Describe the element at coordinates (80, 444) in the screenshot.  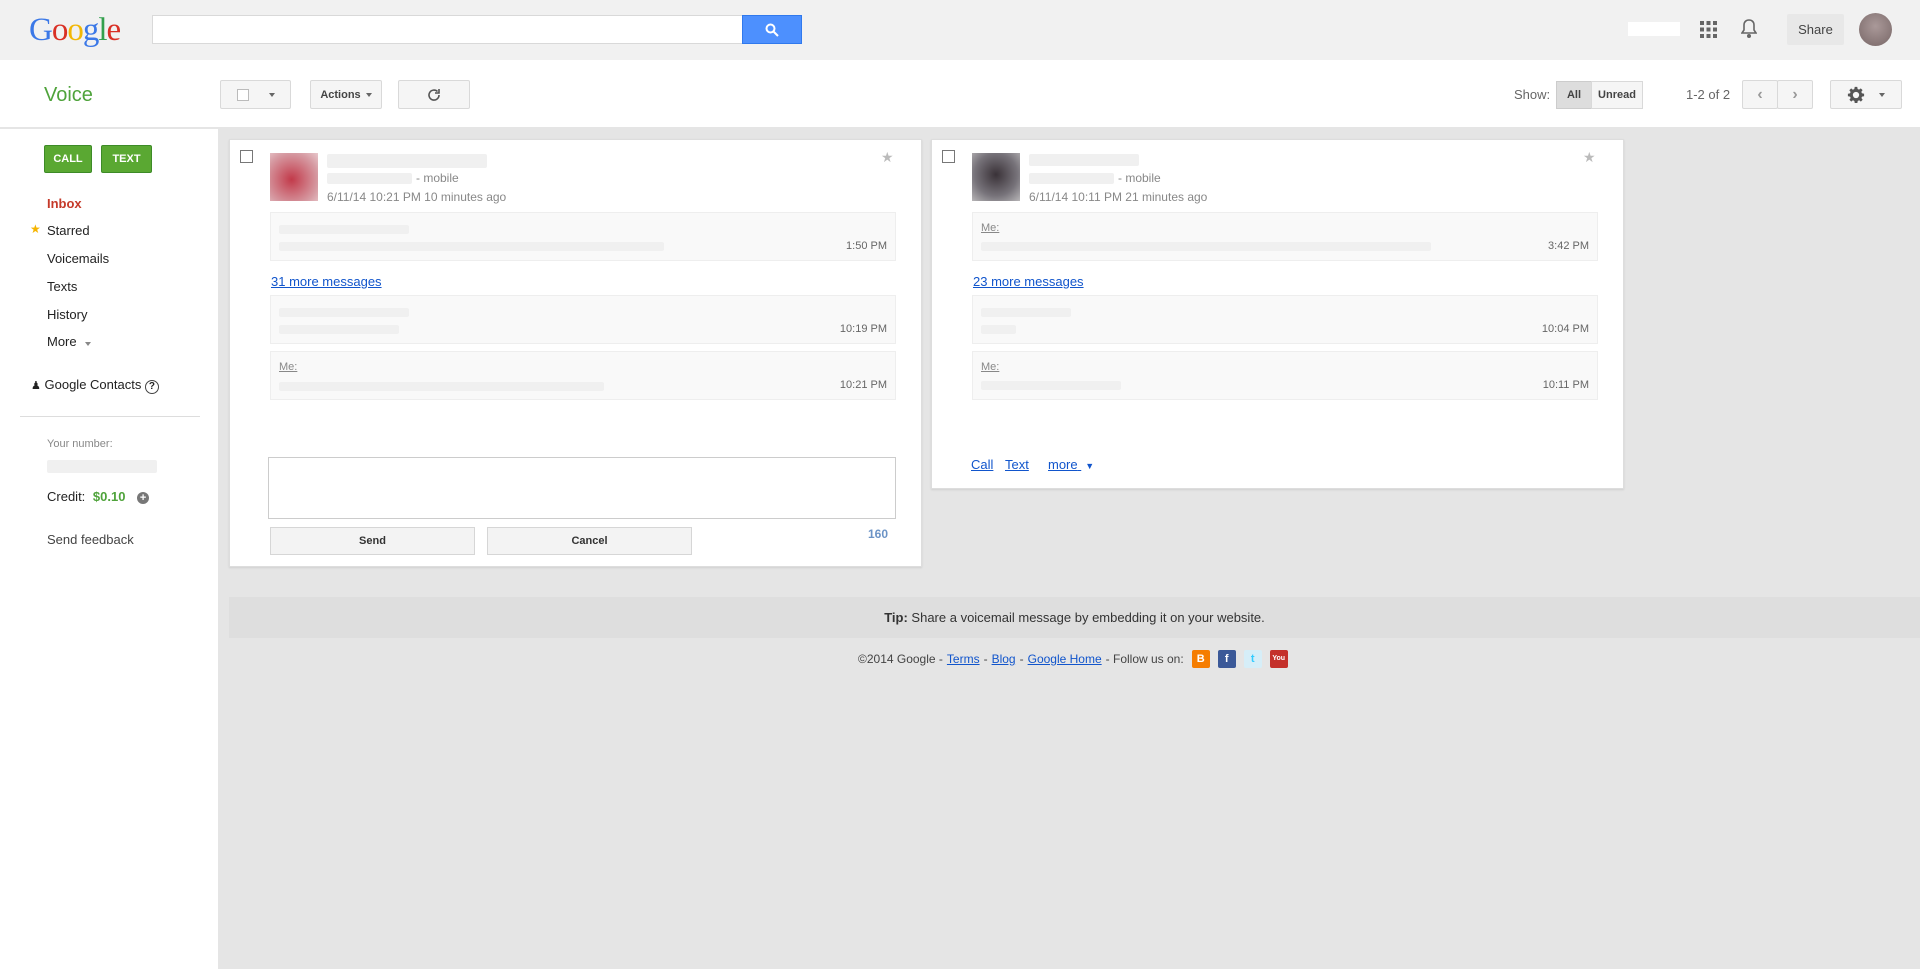
I see `your-number-label: Your number:` at that location.